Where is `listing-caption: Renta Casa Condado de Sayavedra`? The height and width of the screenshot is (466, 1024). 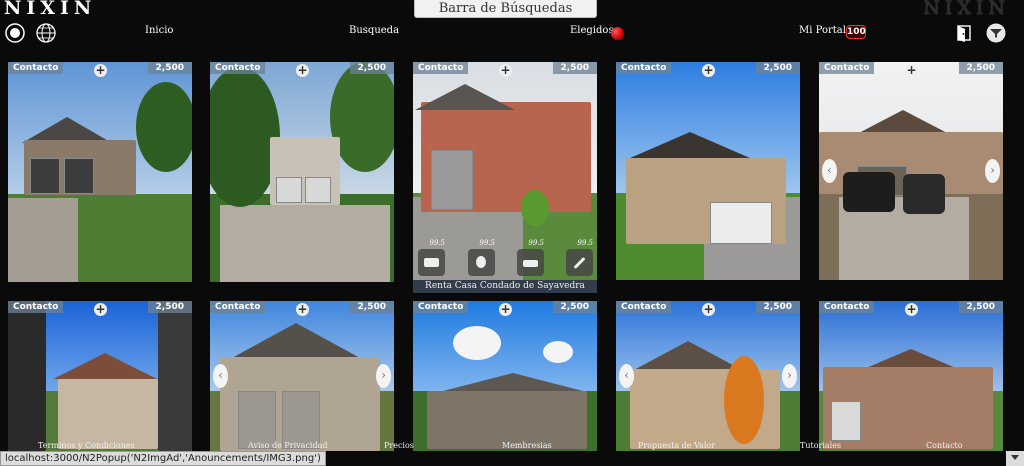 listing-caption: Renta Casa Condado de Sayavedra is located at coordinates (505, 286).